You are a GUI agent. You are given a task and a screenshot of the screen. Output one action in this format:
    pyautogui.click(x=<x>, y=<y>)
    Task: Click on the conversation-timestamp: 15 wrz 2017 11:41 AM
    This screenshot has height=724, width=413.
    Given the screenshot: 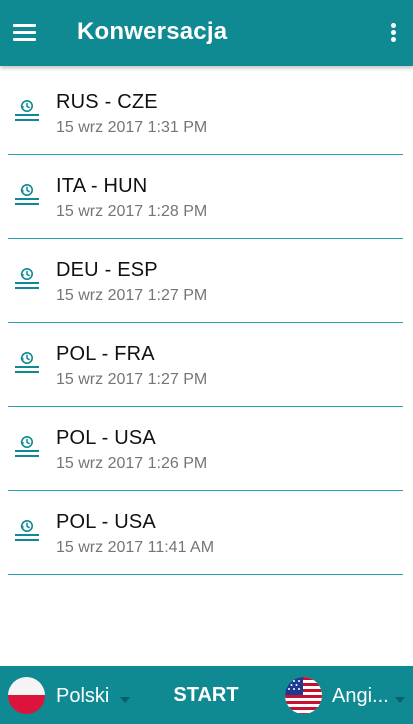 What is the action you would take?
    pyautogui.click(x=135, y=547)
    